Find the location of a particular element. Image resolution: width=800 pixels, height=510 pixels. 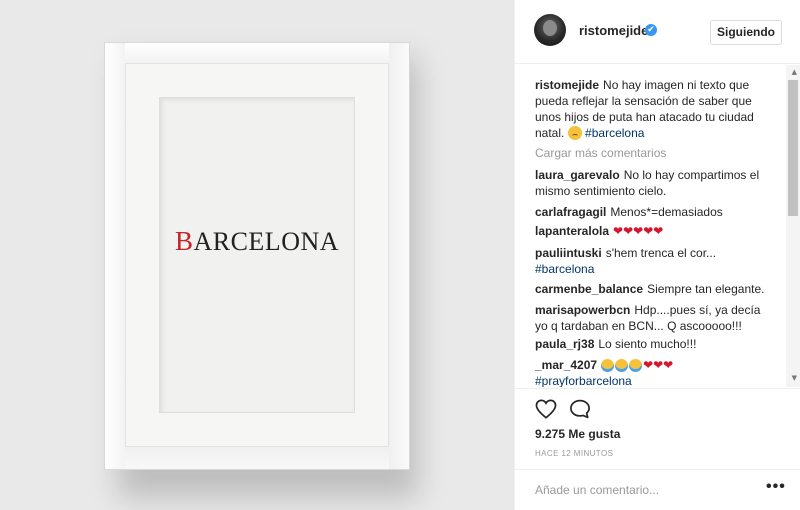

artwork-text: BARCELONA is located at coordinates (257, 241).